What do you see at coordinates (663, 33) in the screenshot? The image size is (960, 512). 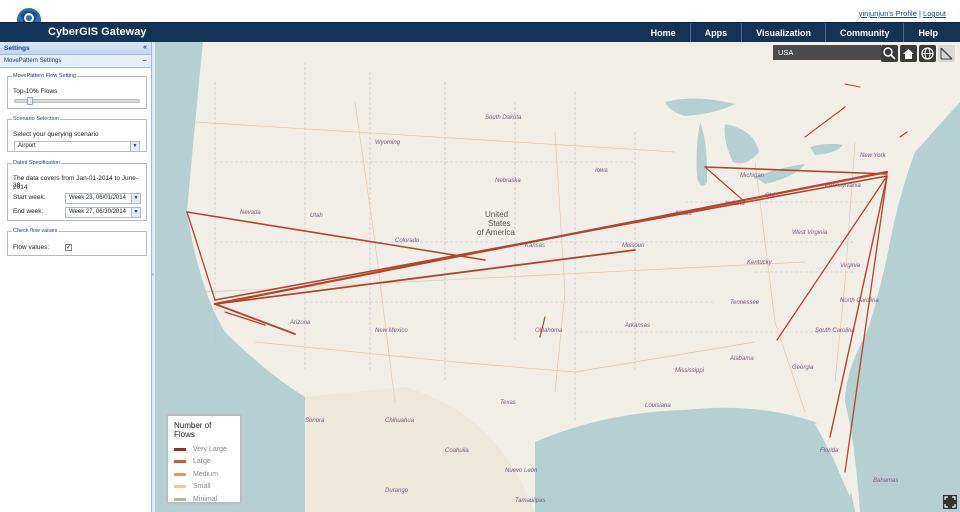 I see `nav-home: Home` at bounding box center [663, 33].